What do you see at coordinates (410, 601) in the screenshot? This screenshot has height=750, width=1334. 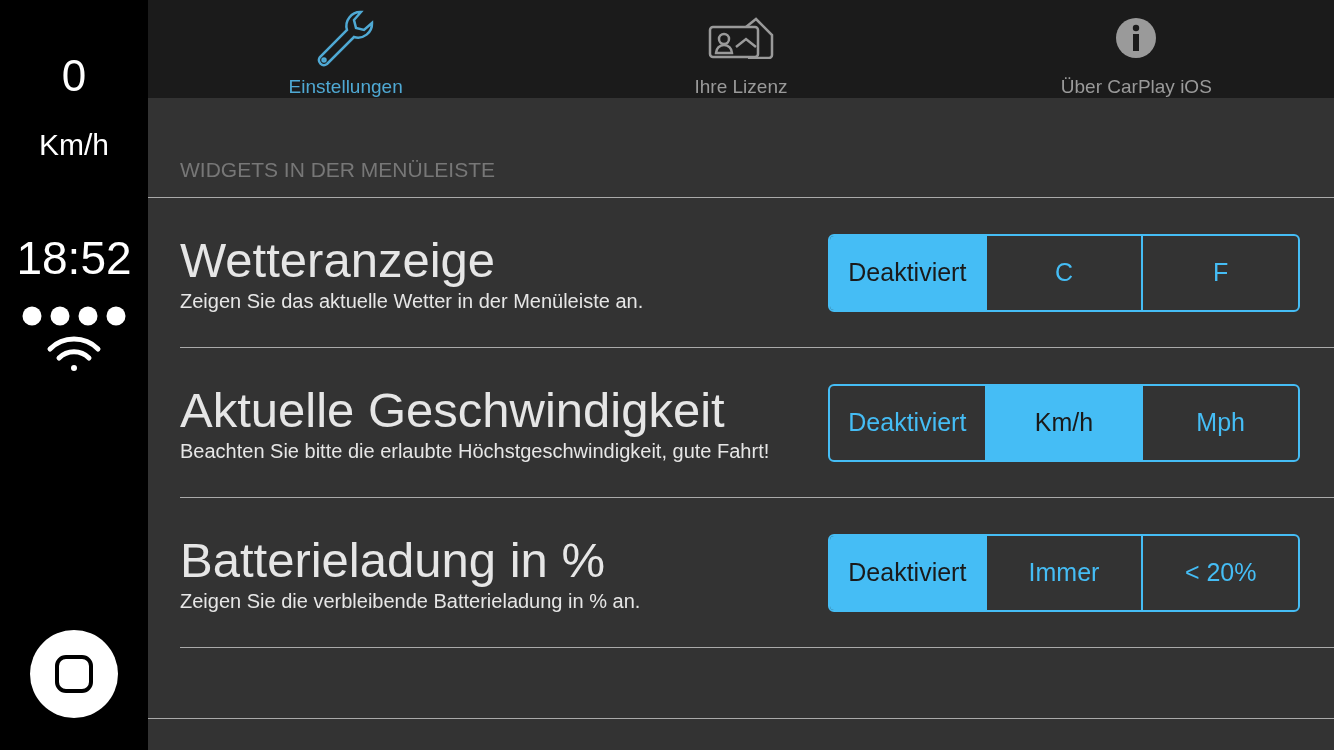 I see `setting-description: Zeigen Sie die verbleibende Batterieladung in % an.` at bounding box center [410, 601].